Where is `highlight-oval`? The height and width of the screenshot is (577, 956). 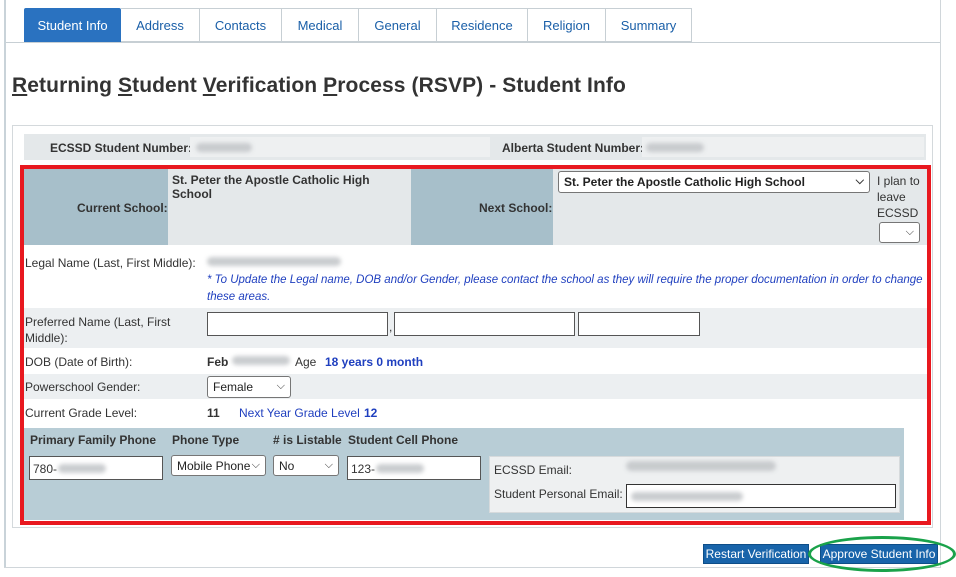
highlight-oval is located at coordinates (882, 554).